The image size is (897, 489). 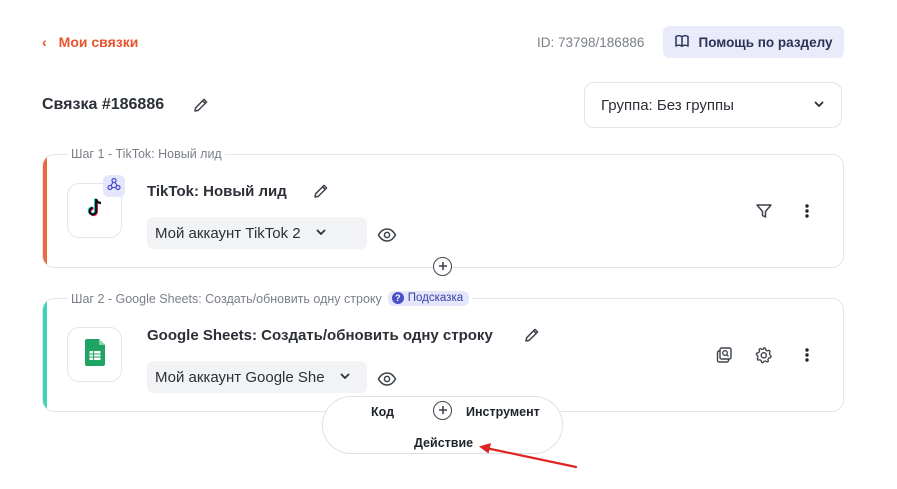 I want to click on page-title: Связка #186886, so click(x=103, y=104).